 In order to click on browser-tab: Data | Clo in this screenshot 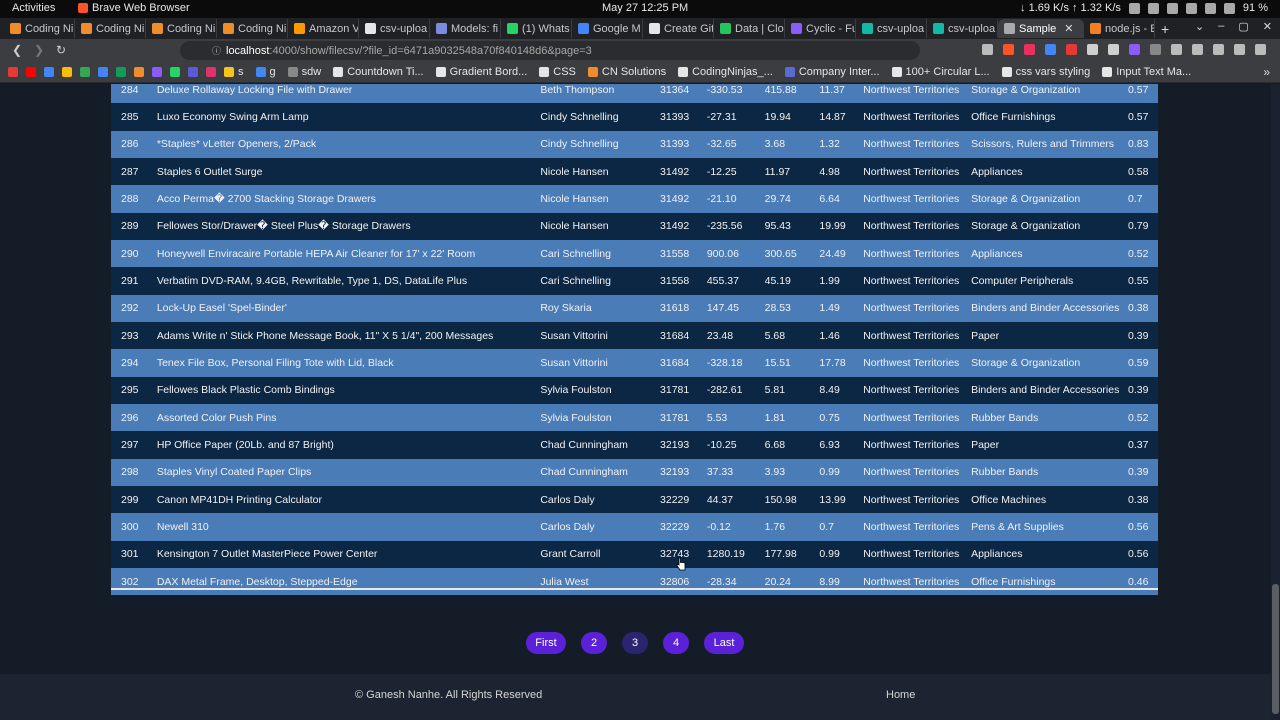, I will do `click(749, 28)`.